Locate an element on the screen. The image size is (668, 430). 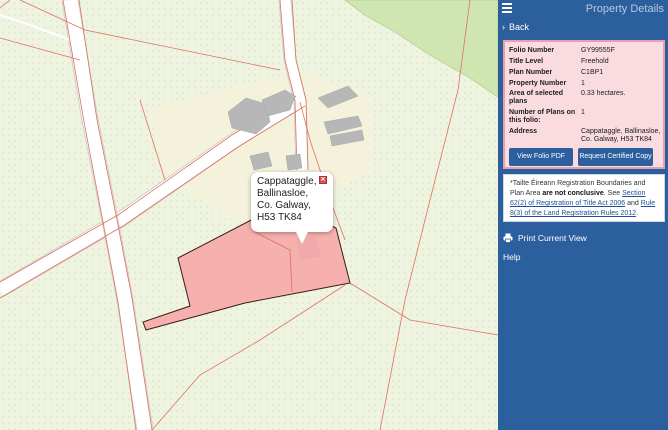
notice-and: and is located at coordinates (633, 203).